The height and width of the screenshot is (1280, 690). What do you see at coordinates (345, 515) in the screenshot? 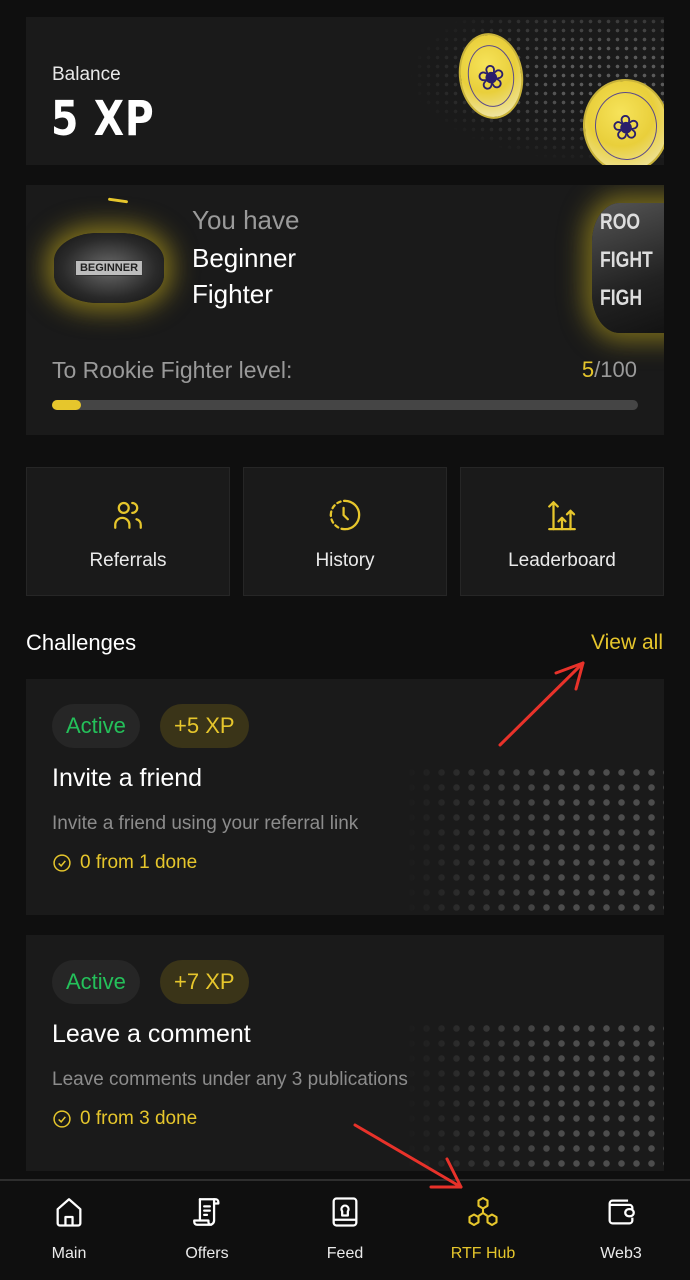
I see `clock-history-icon` at bounding box center [345, 515].